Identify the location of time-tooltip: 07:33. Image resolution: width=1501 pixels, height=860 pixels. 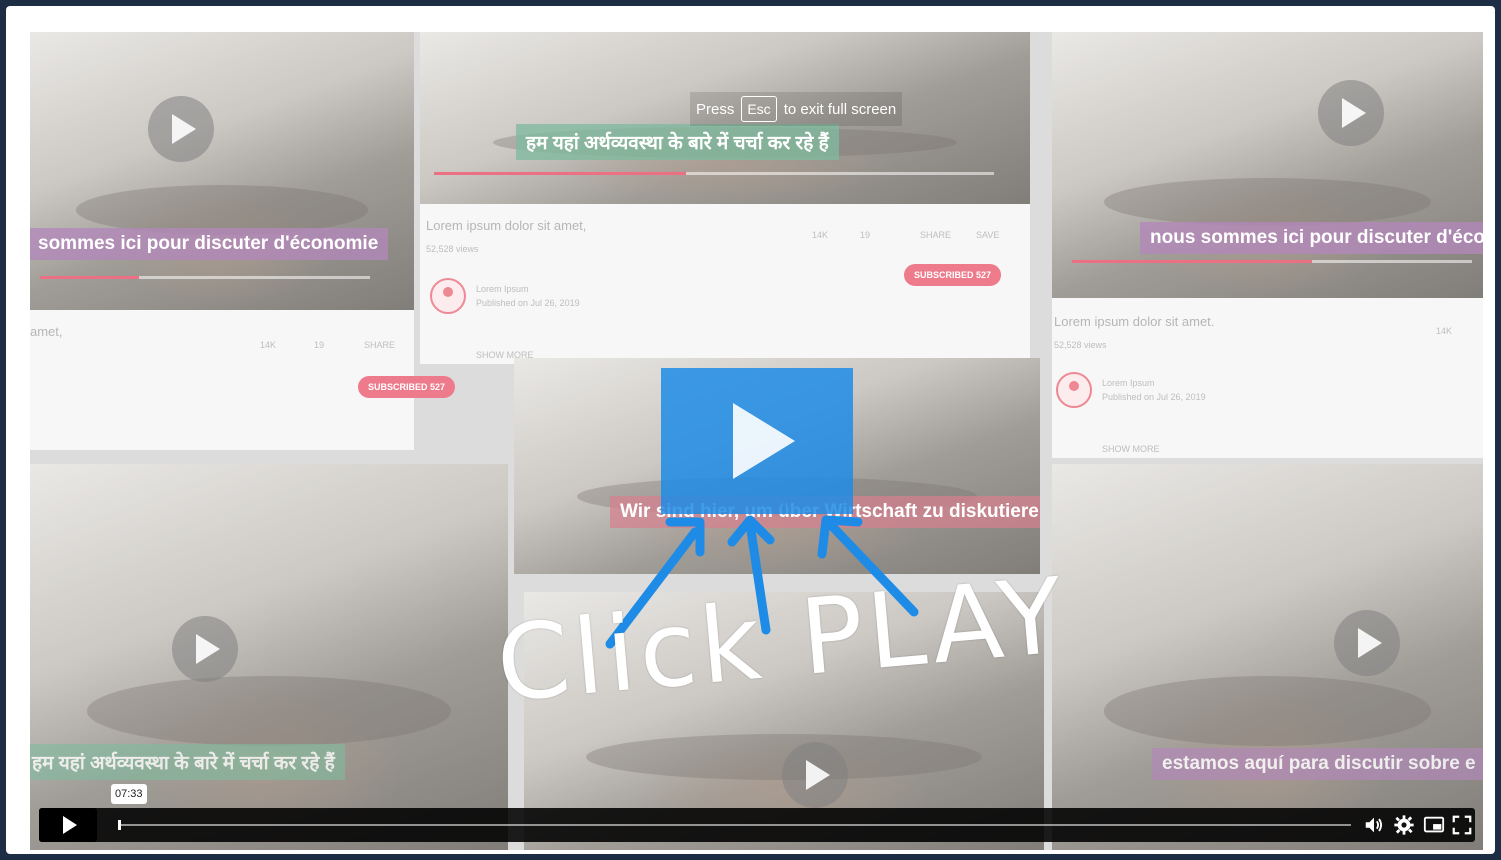
(129, 794).